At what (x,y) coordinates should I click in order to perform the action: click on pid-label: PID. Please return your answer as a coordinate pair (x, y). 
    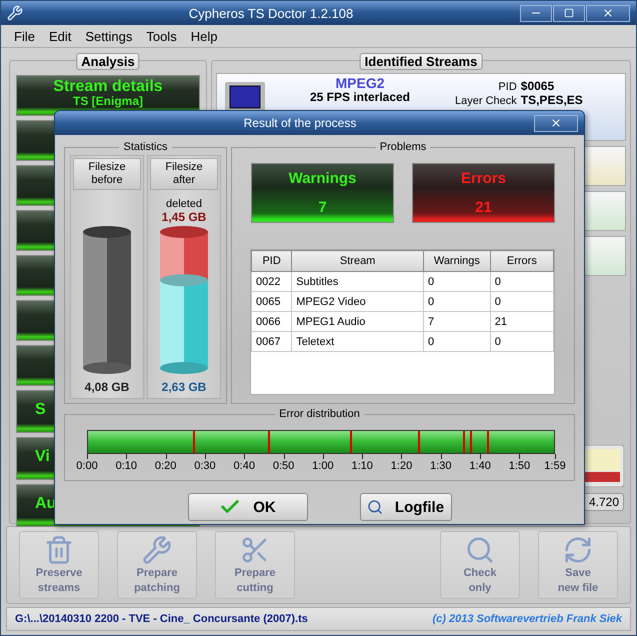
    Looking at the image, I should click on (507, 87).